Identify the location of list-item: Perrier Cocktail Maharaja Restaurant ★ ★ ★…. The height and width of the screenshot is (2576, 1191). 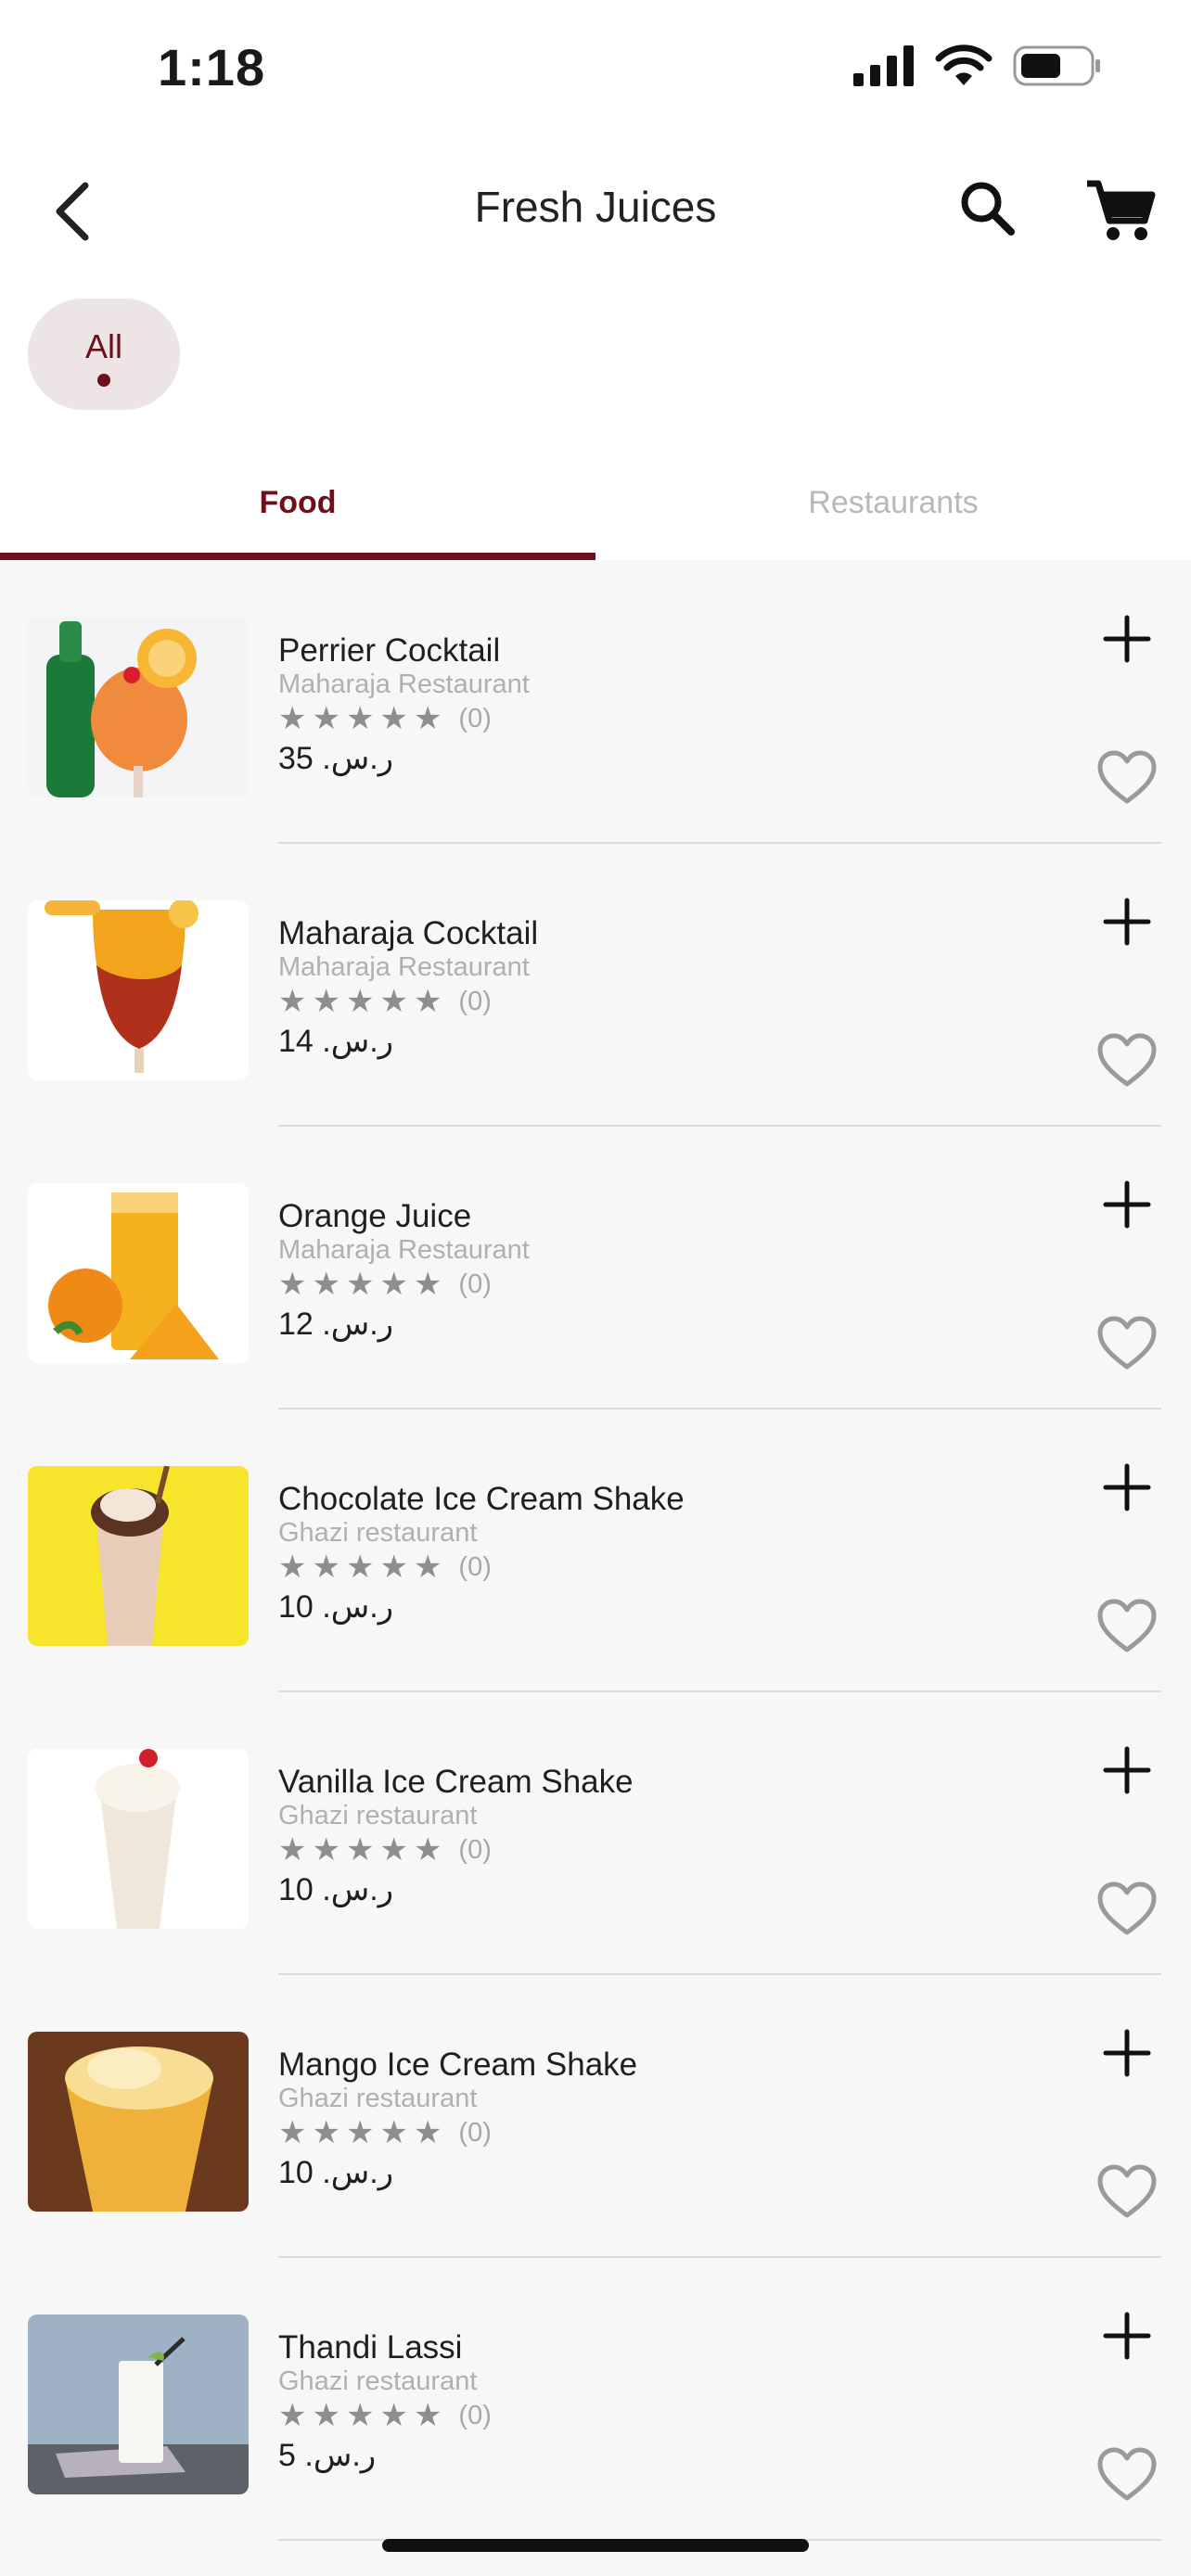
(595, 702).